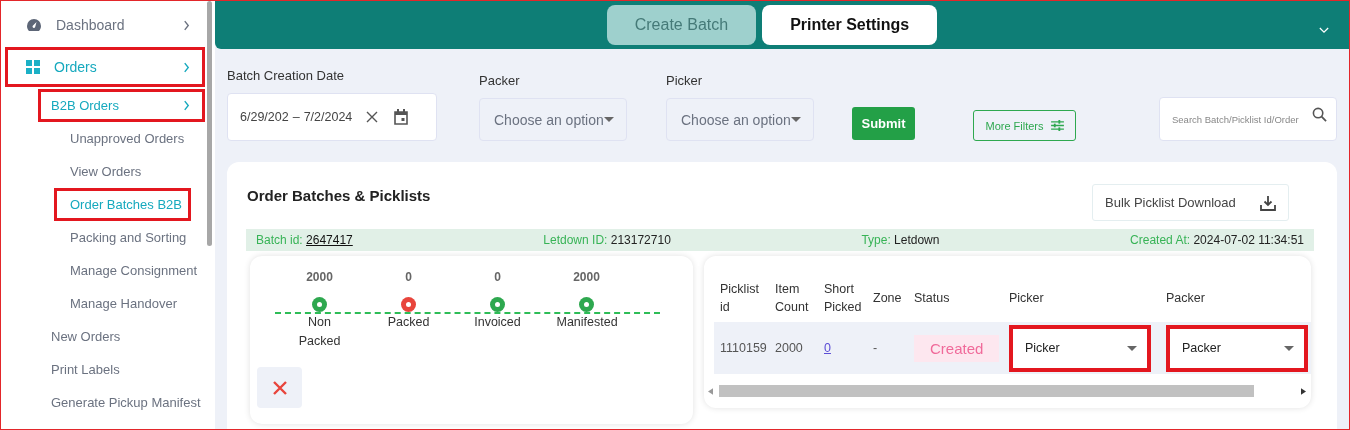  I want to click on table-cell-text: 2000, so click(789, 348).